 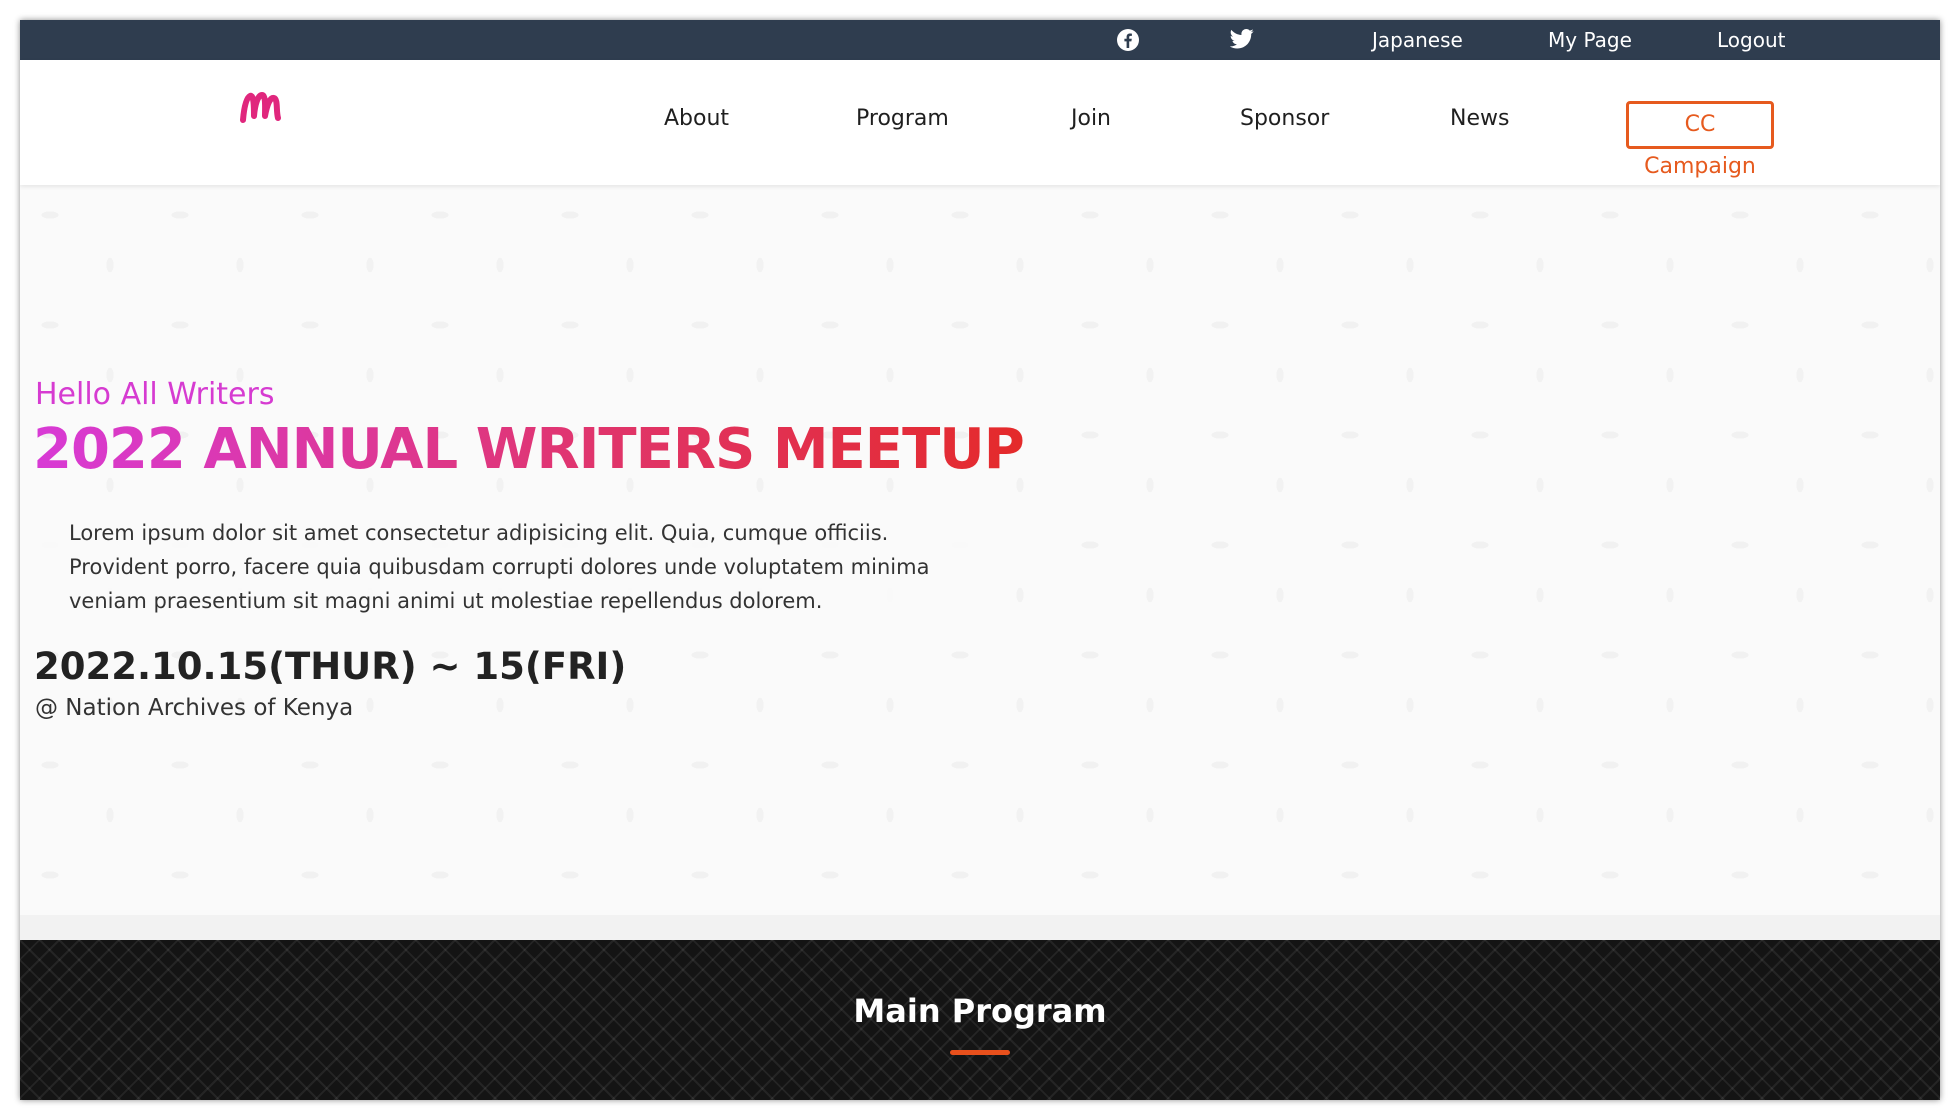 I want to click on section-divider, so click(x=980, y=927).